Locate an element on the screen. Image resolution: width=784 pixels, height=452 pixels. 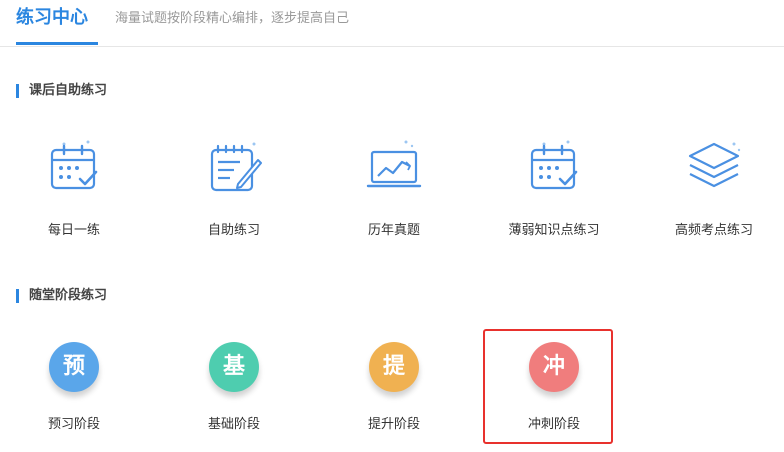
stage-card-advance: 提 提升阶段 is located at coordinates (394, 397).